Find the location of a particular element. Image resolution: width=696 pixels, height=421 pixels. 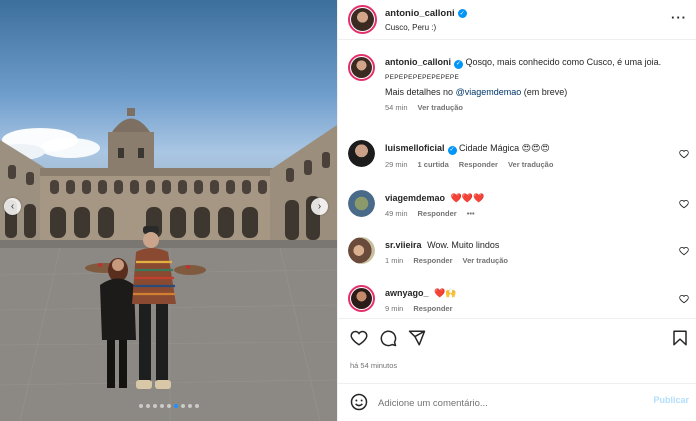

comment-text: ❤️❤️❤️ is located at coordinates (467, 198).